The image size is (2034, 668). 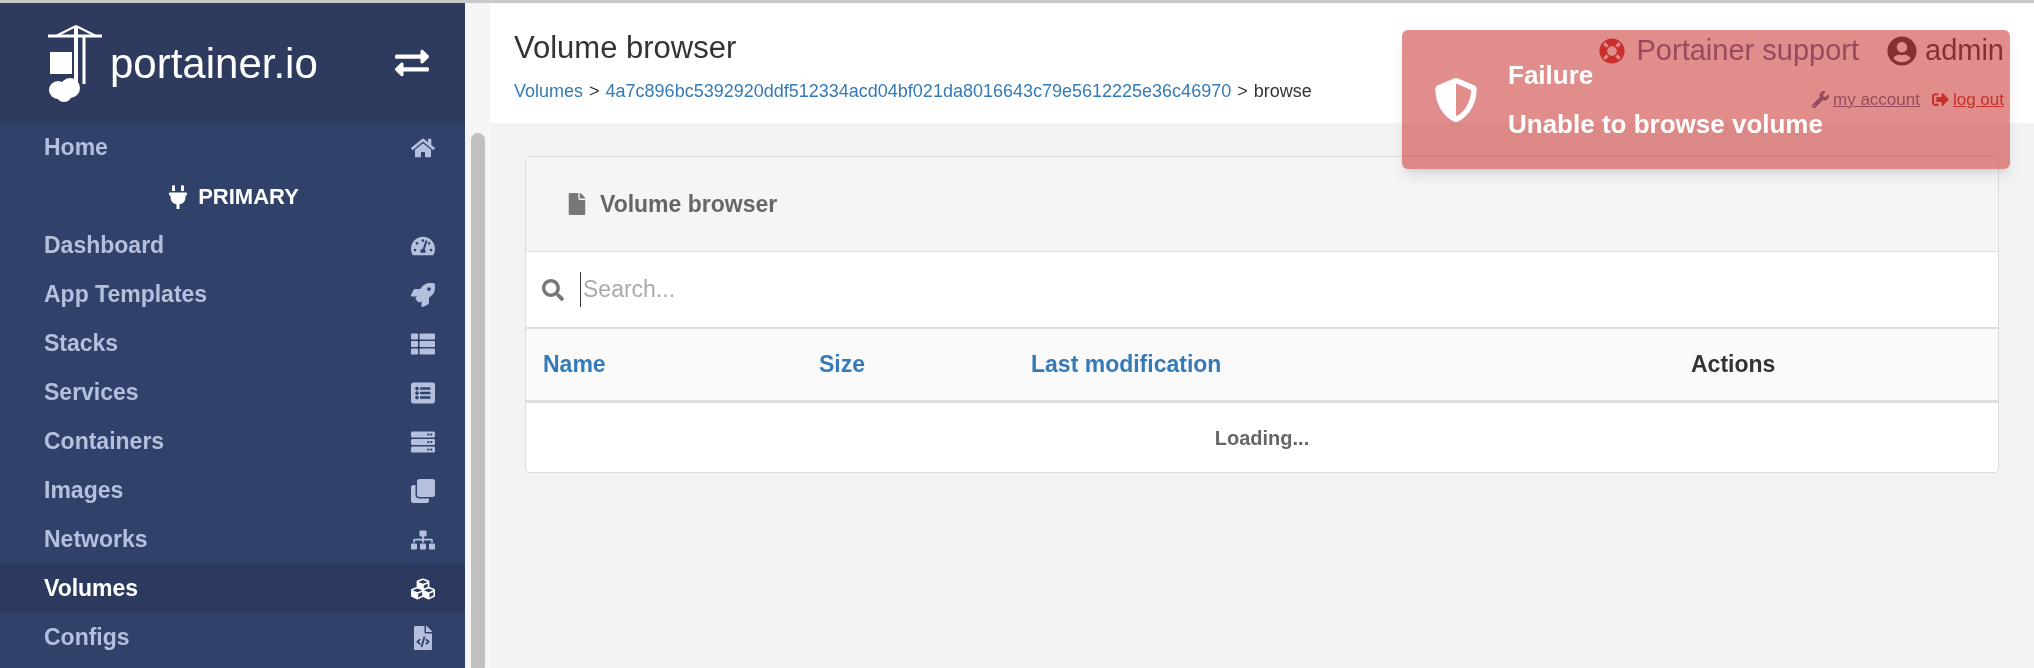 I want to click on breadcrumb-link: 4a7c896bc5392920ddf512334acd04bf021da8016643c79e5612225e36c46970, so click(x=918, y=91).